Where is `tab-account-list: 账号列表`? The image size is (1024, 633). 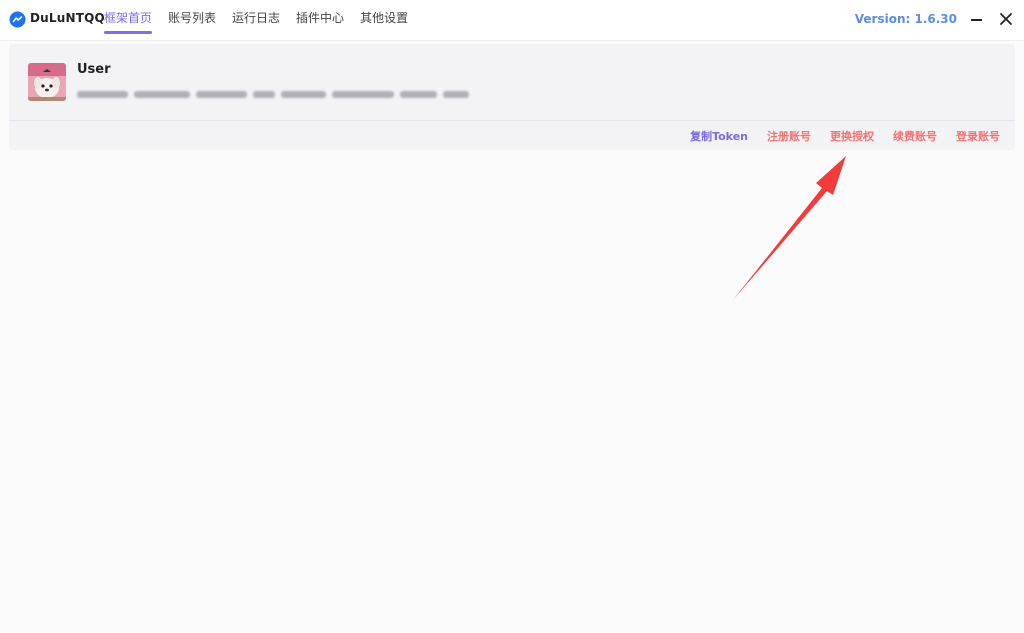
tab-account-list: 账号列表 is located at coordinates (192, 23).